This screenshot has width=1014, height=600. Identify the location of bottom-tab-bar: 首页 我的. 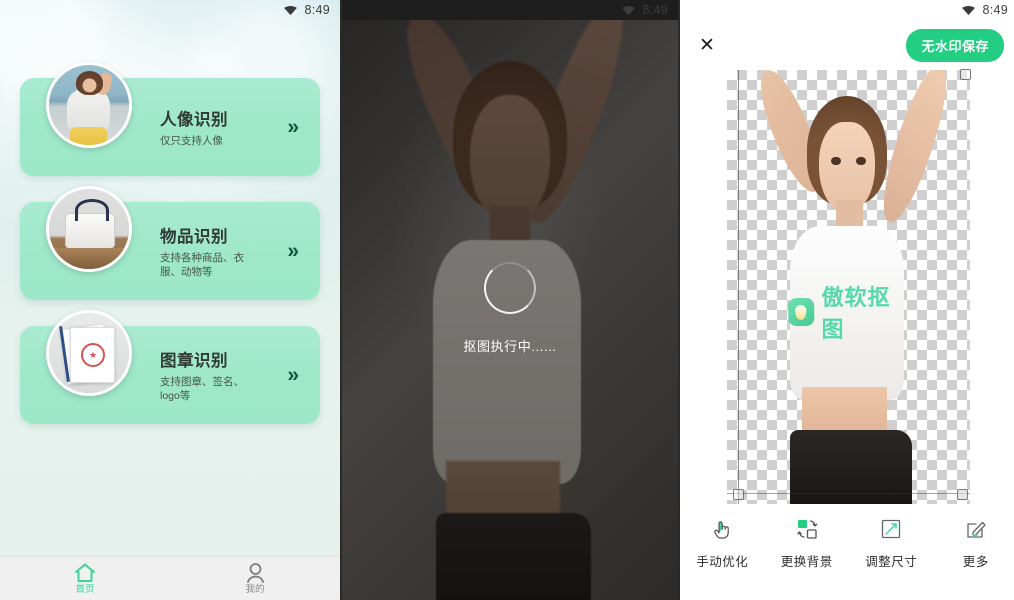
(170, 578).